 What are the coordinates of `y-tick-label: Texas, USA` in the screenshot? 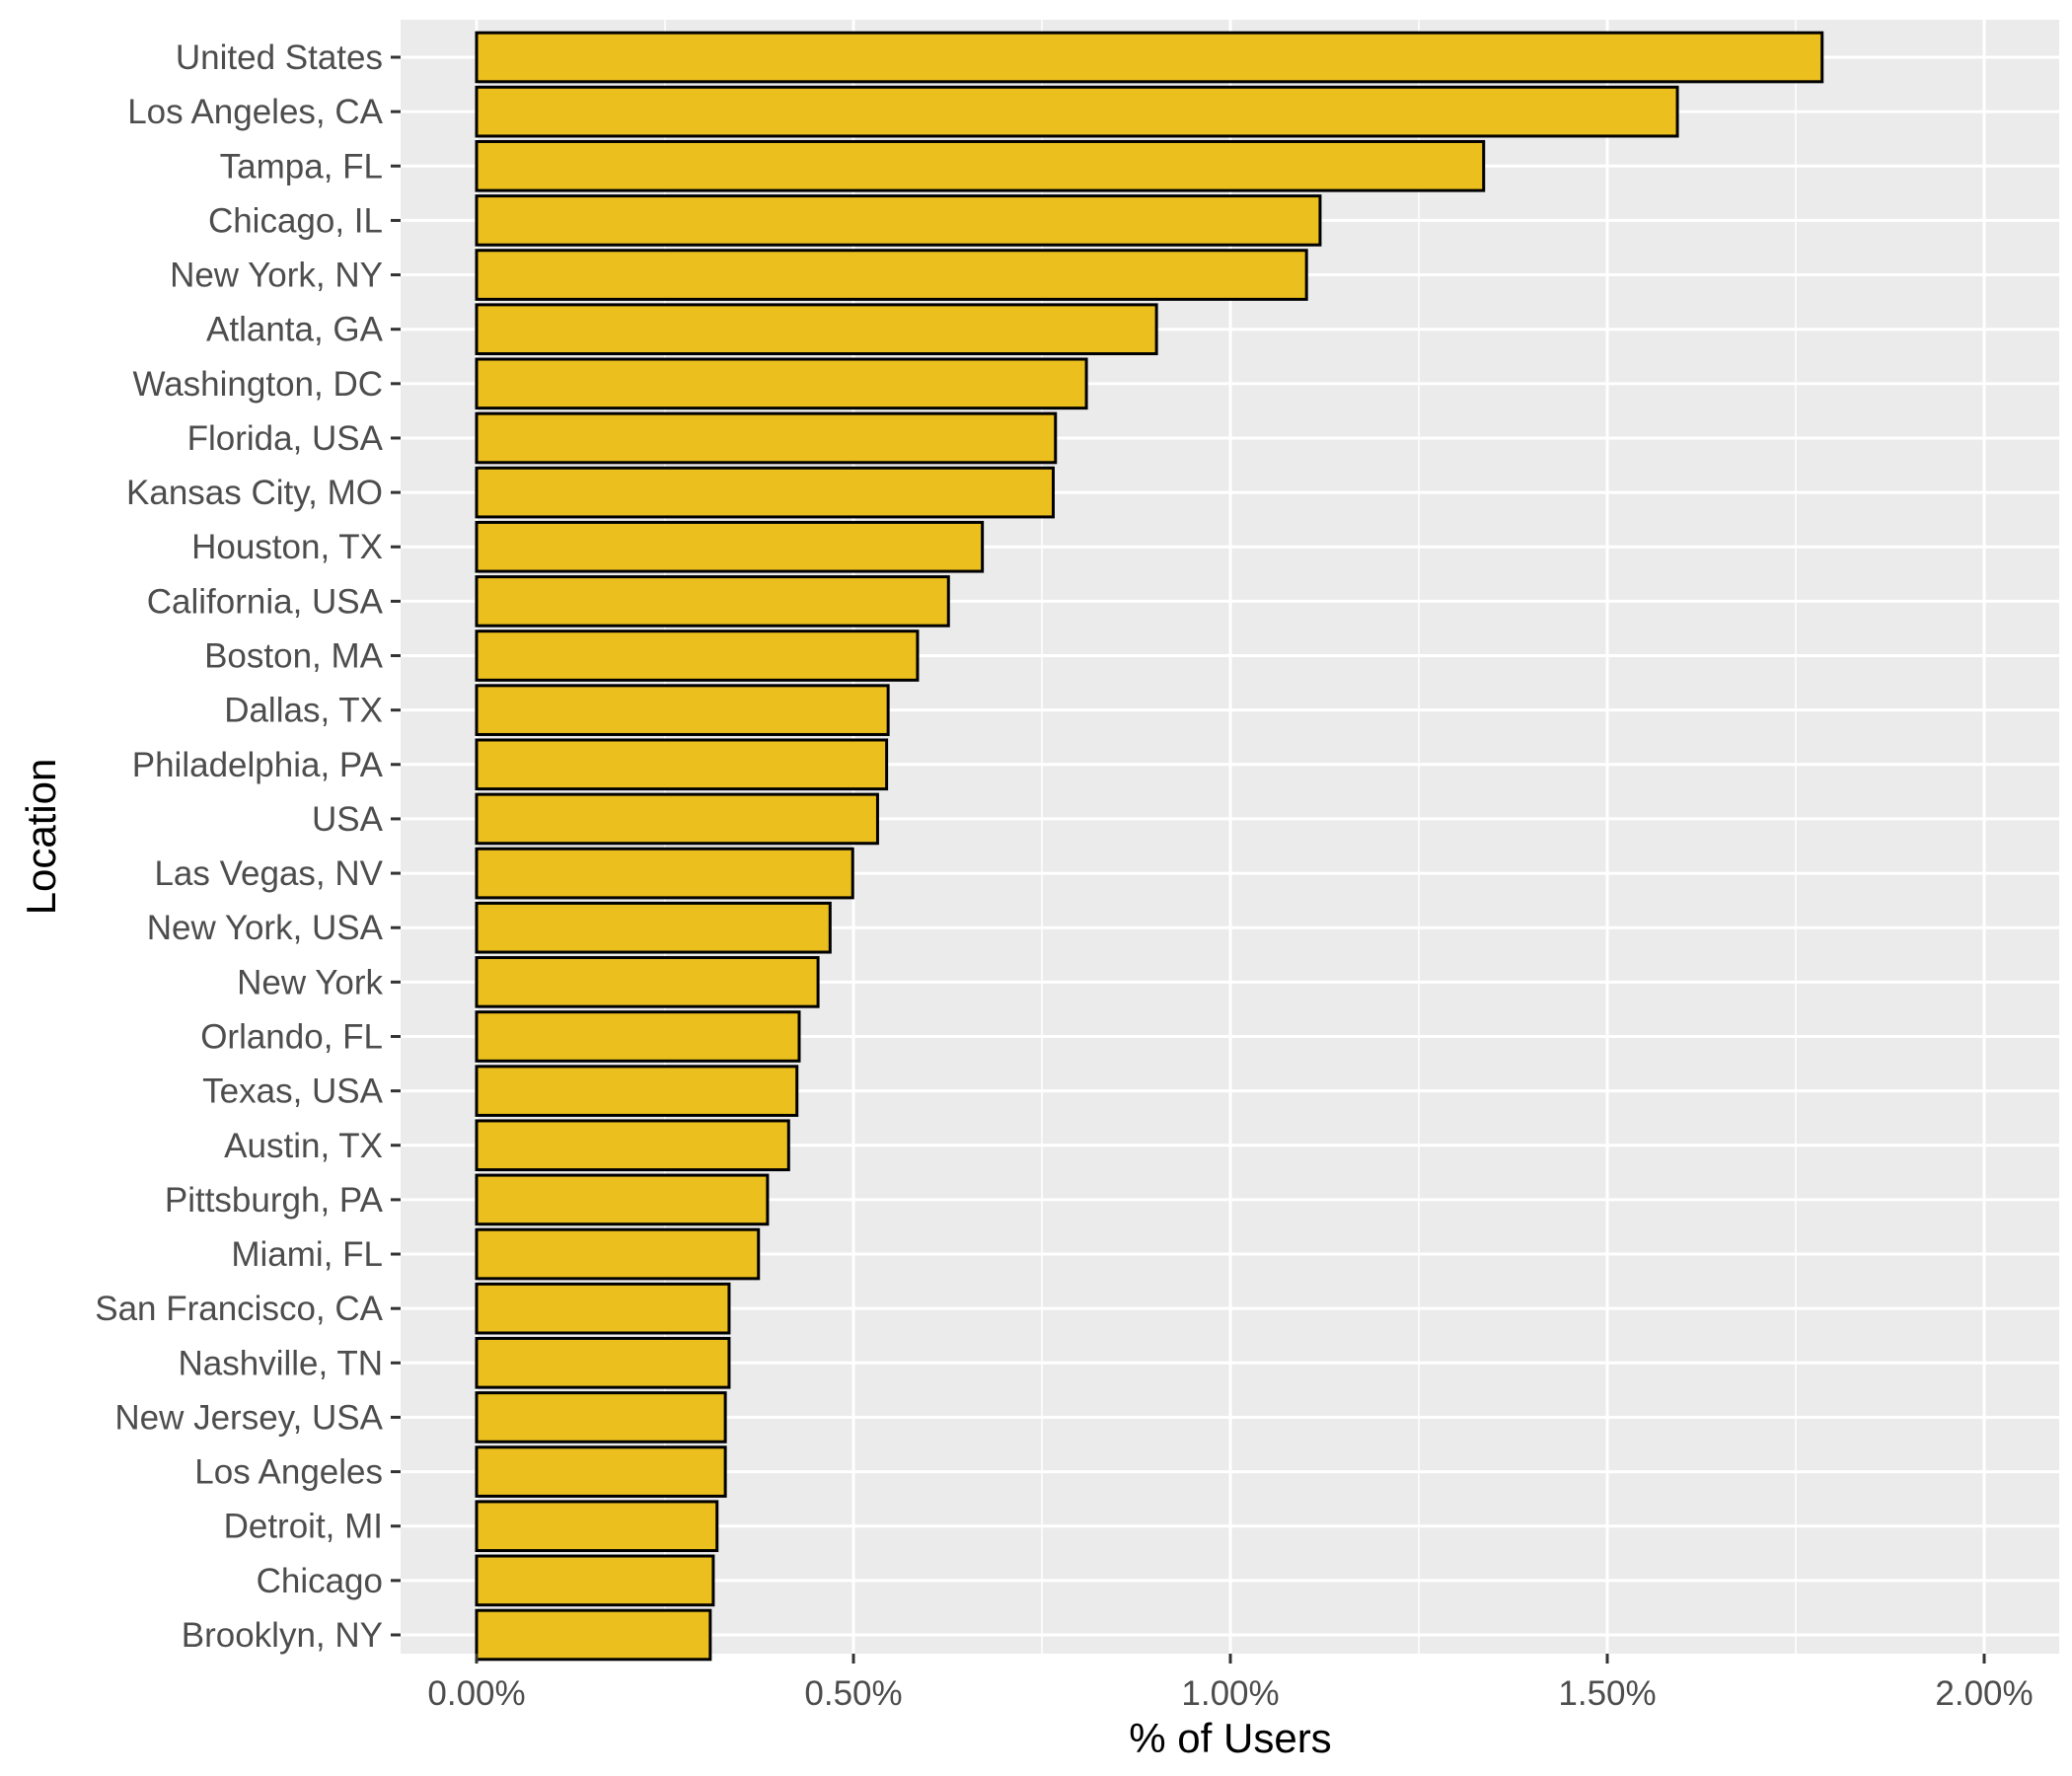 It's located at (292, 1092).